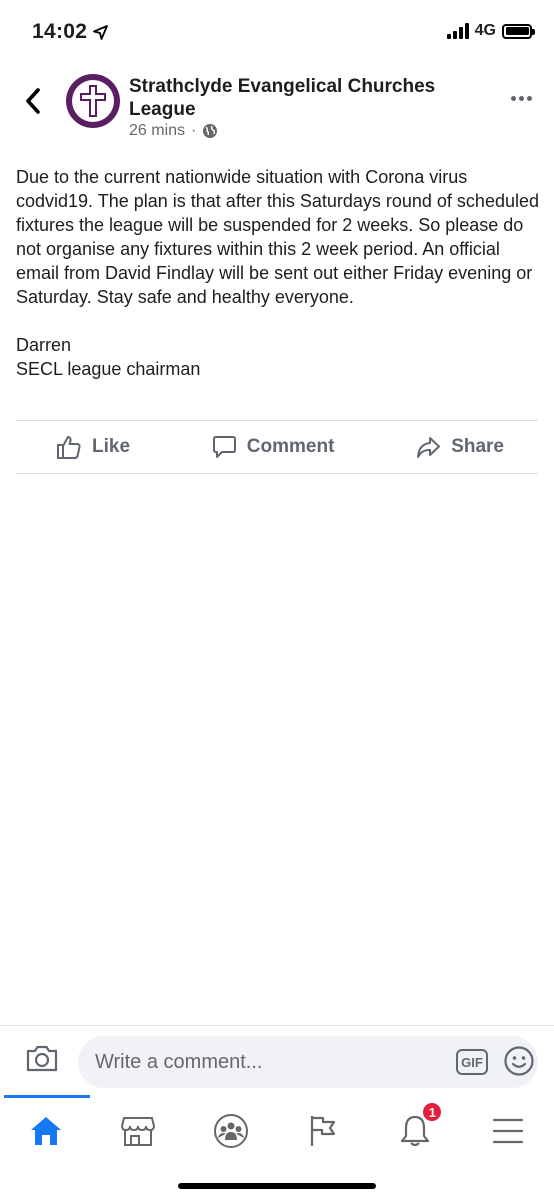 This screenshot has height=1200, width=554. I want to click on signal-strength-icon, so click(457, 31).